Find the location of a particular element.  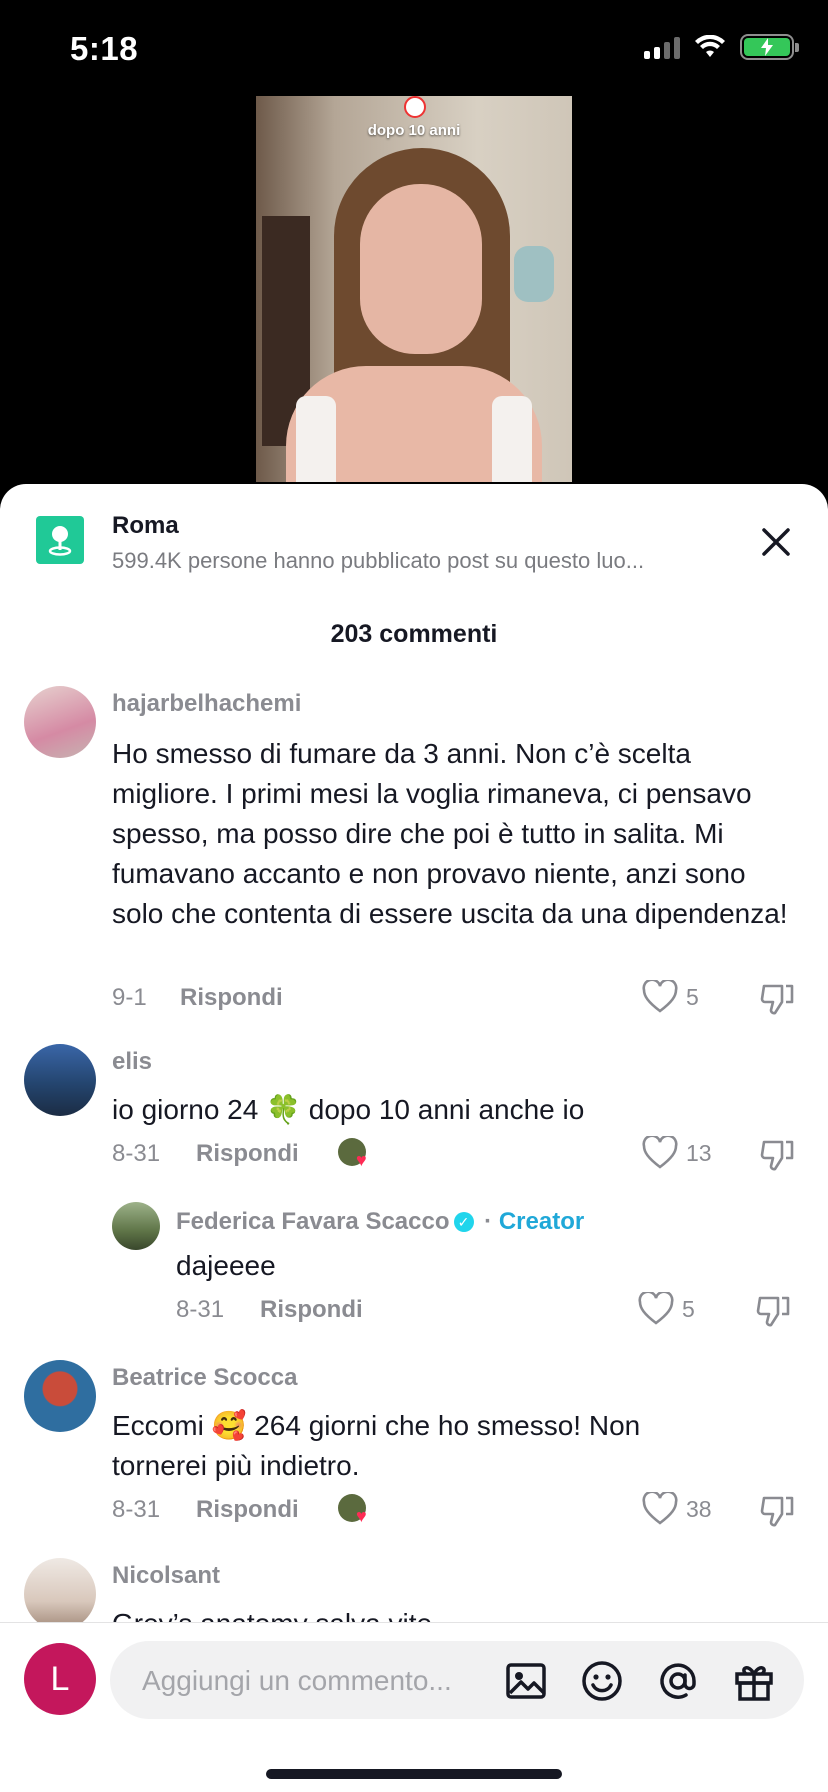

my-avatar: L is located at coordinates (60, 1679).